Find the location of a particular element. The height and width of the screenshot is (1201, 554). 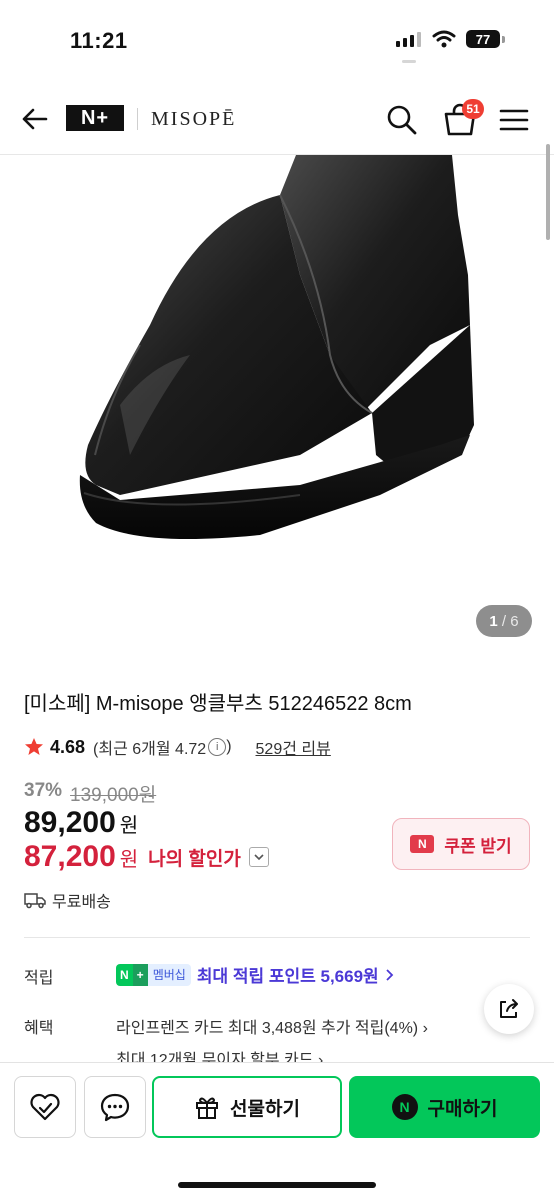

price-row: 89,200 원 is located at coordinates (81, 823).